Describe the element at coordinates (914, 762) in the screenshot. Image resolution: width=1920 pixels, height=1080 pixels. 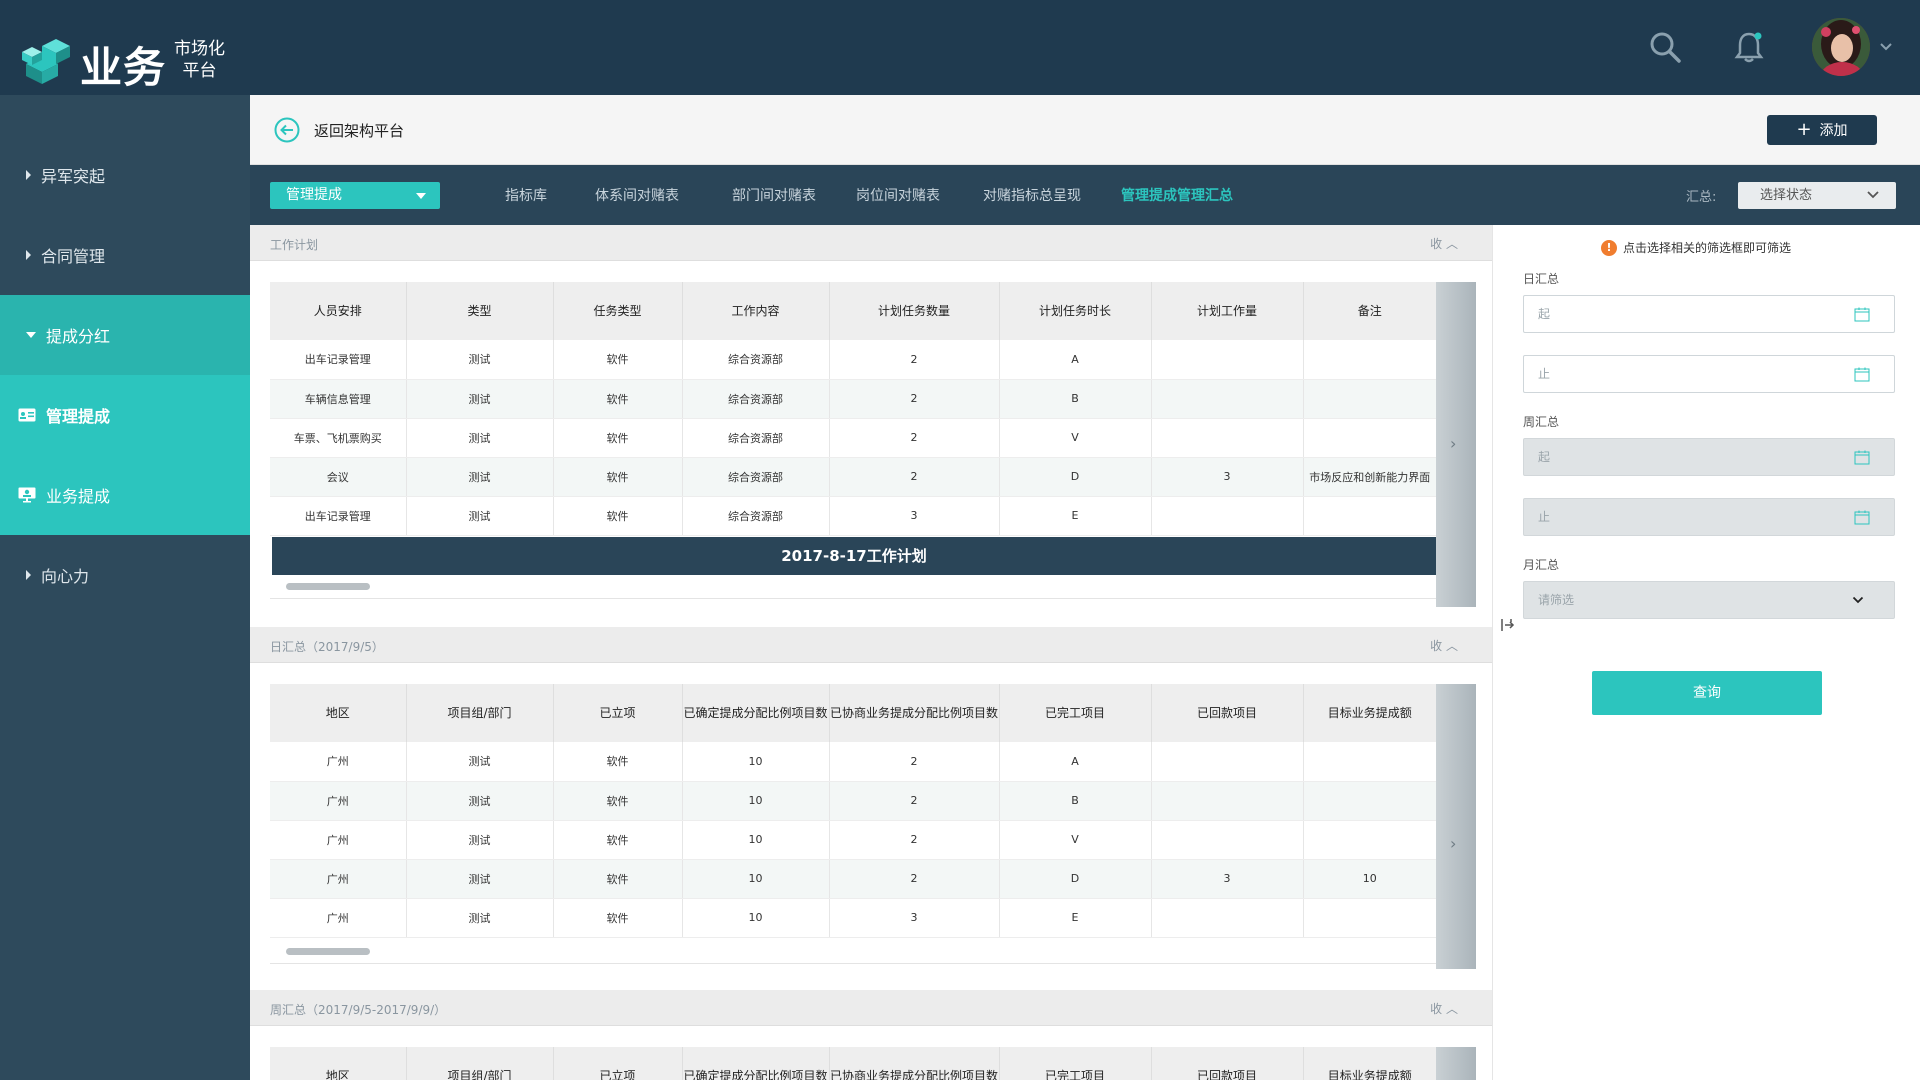
I see `table-cell: 2` at that location.